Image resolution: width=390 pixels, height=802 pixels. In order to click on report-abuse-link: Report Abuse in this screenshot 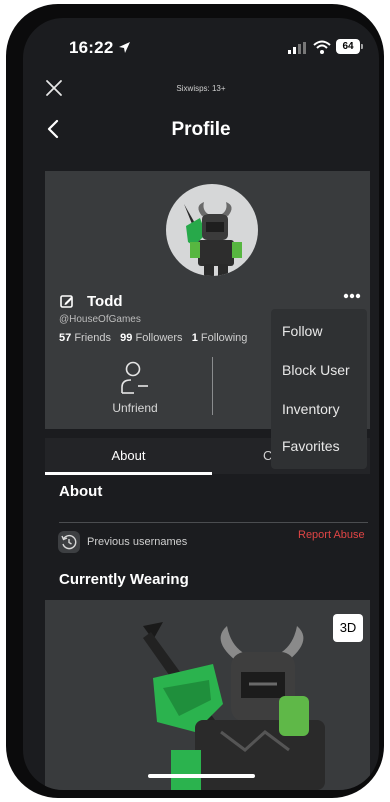, I will do `click(331, 535)`.